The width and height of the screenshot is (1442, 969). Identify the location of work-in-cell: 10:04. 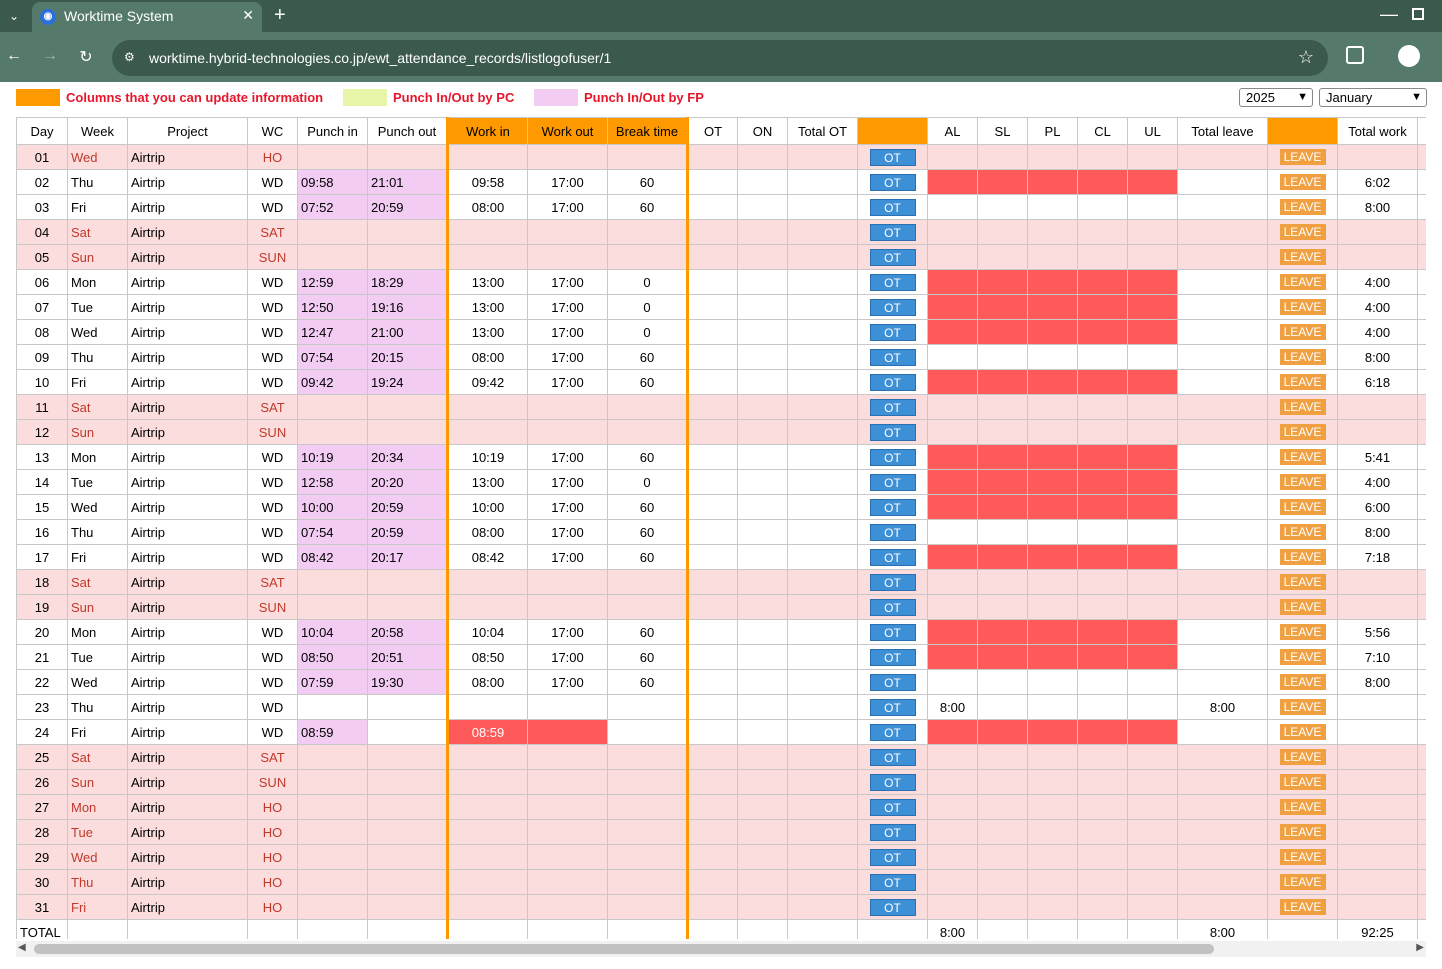
(487, 632).